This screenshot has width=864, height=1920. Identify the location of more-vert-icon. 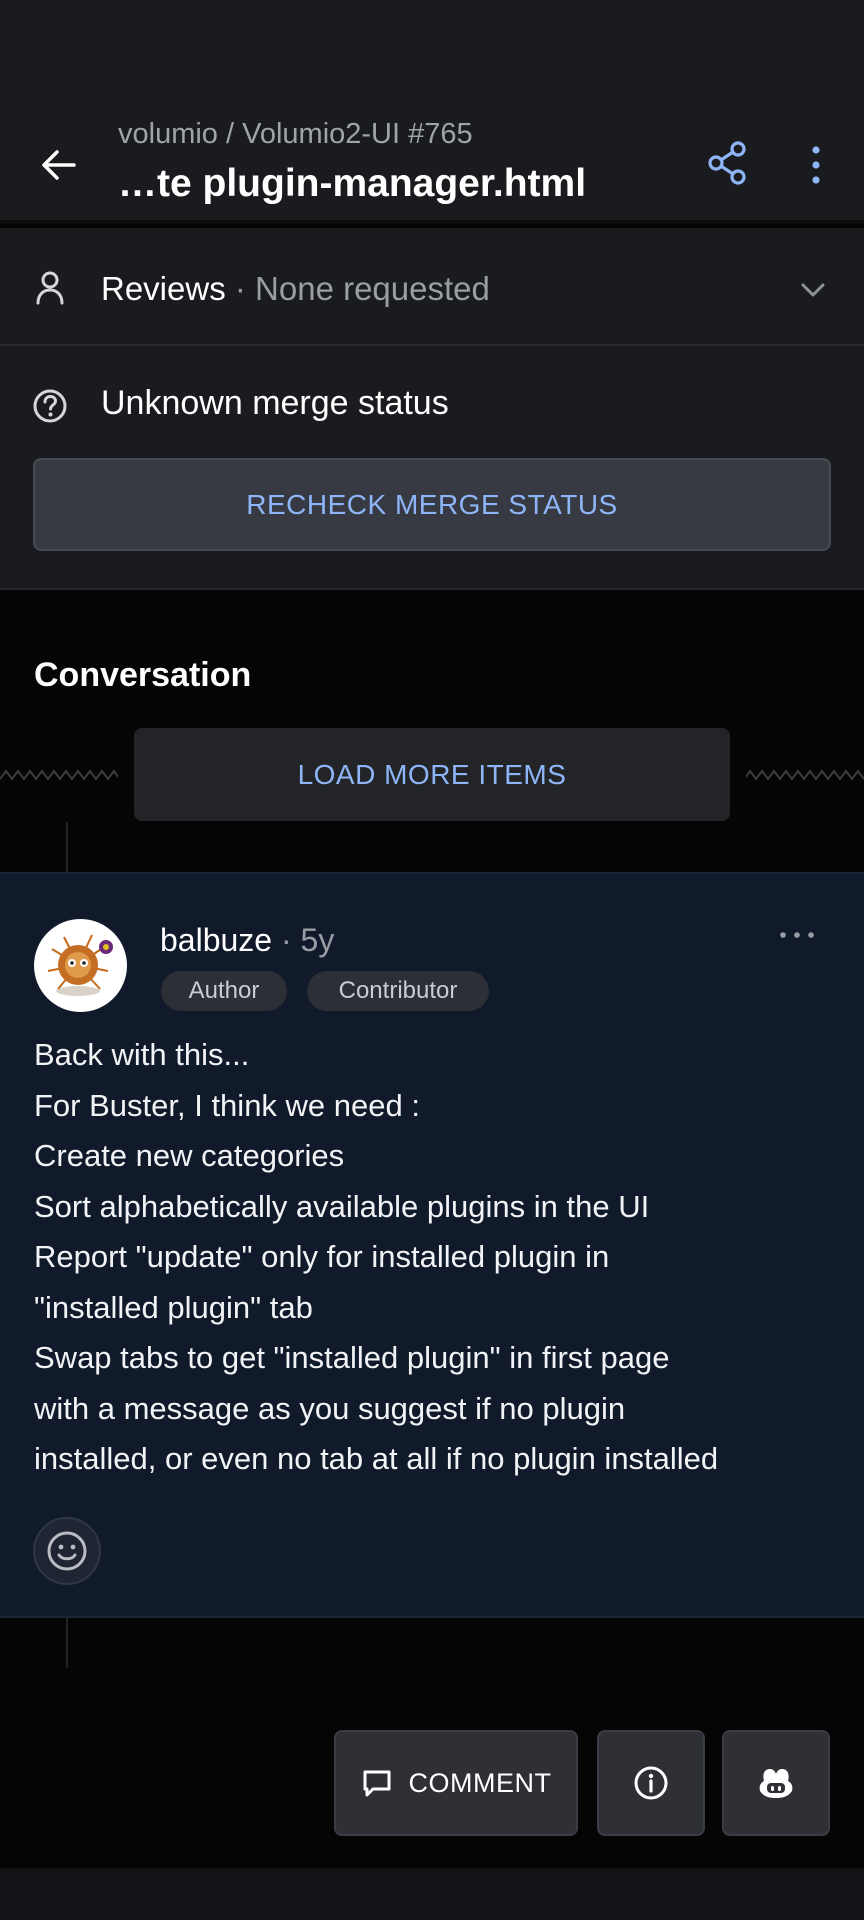
(816, 165).